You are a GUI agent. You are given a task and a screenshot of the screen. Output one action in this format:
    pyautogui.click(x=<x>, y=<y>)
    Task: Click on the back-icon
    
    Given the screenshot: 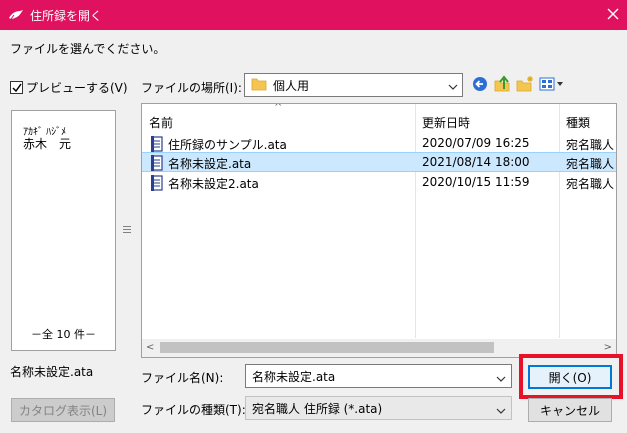 What is the action you would take?
    pyautogui.click(x=480, y=84)
    